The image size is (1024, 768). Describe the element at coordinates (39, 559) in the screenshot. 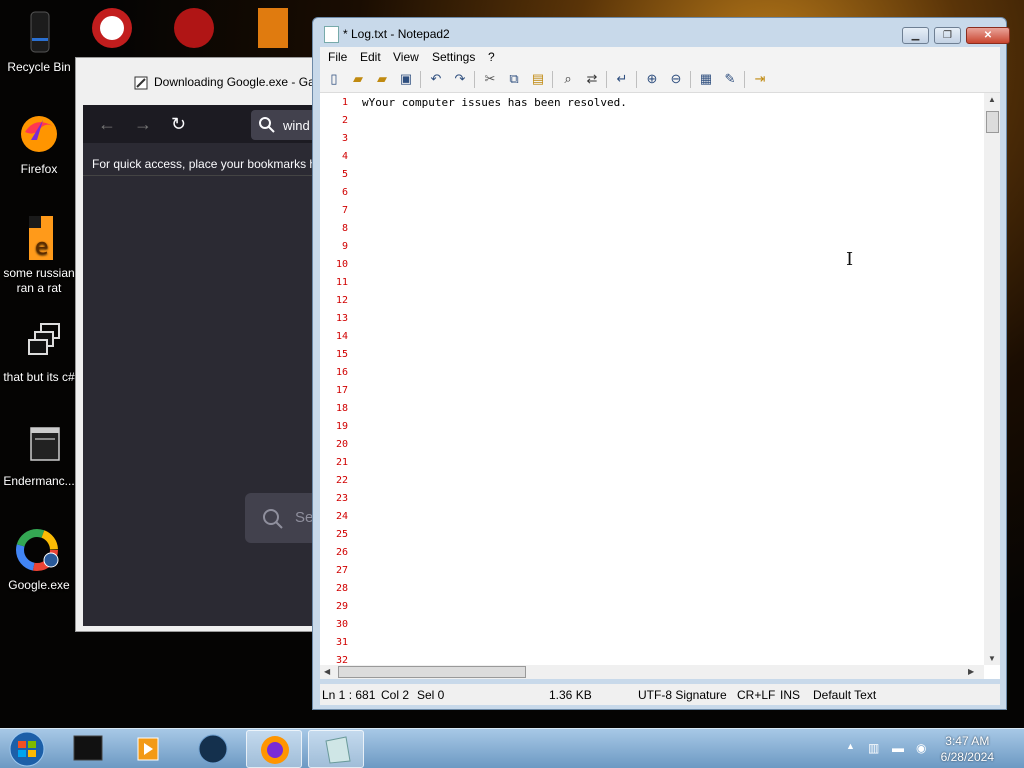

I see `desktop-icon-google-exe: Google.exe` at that location.